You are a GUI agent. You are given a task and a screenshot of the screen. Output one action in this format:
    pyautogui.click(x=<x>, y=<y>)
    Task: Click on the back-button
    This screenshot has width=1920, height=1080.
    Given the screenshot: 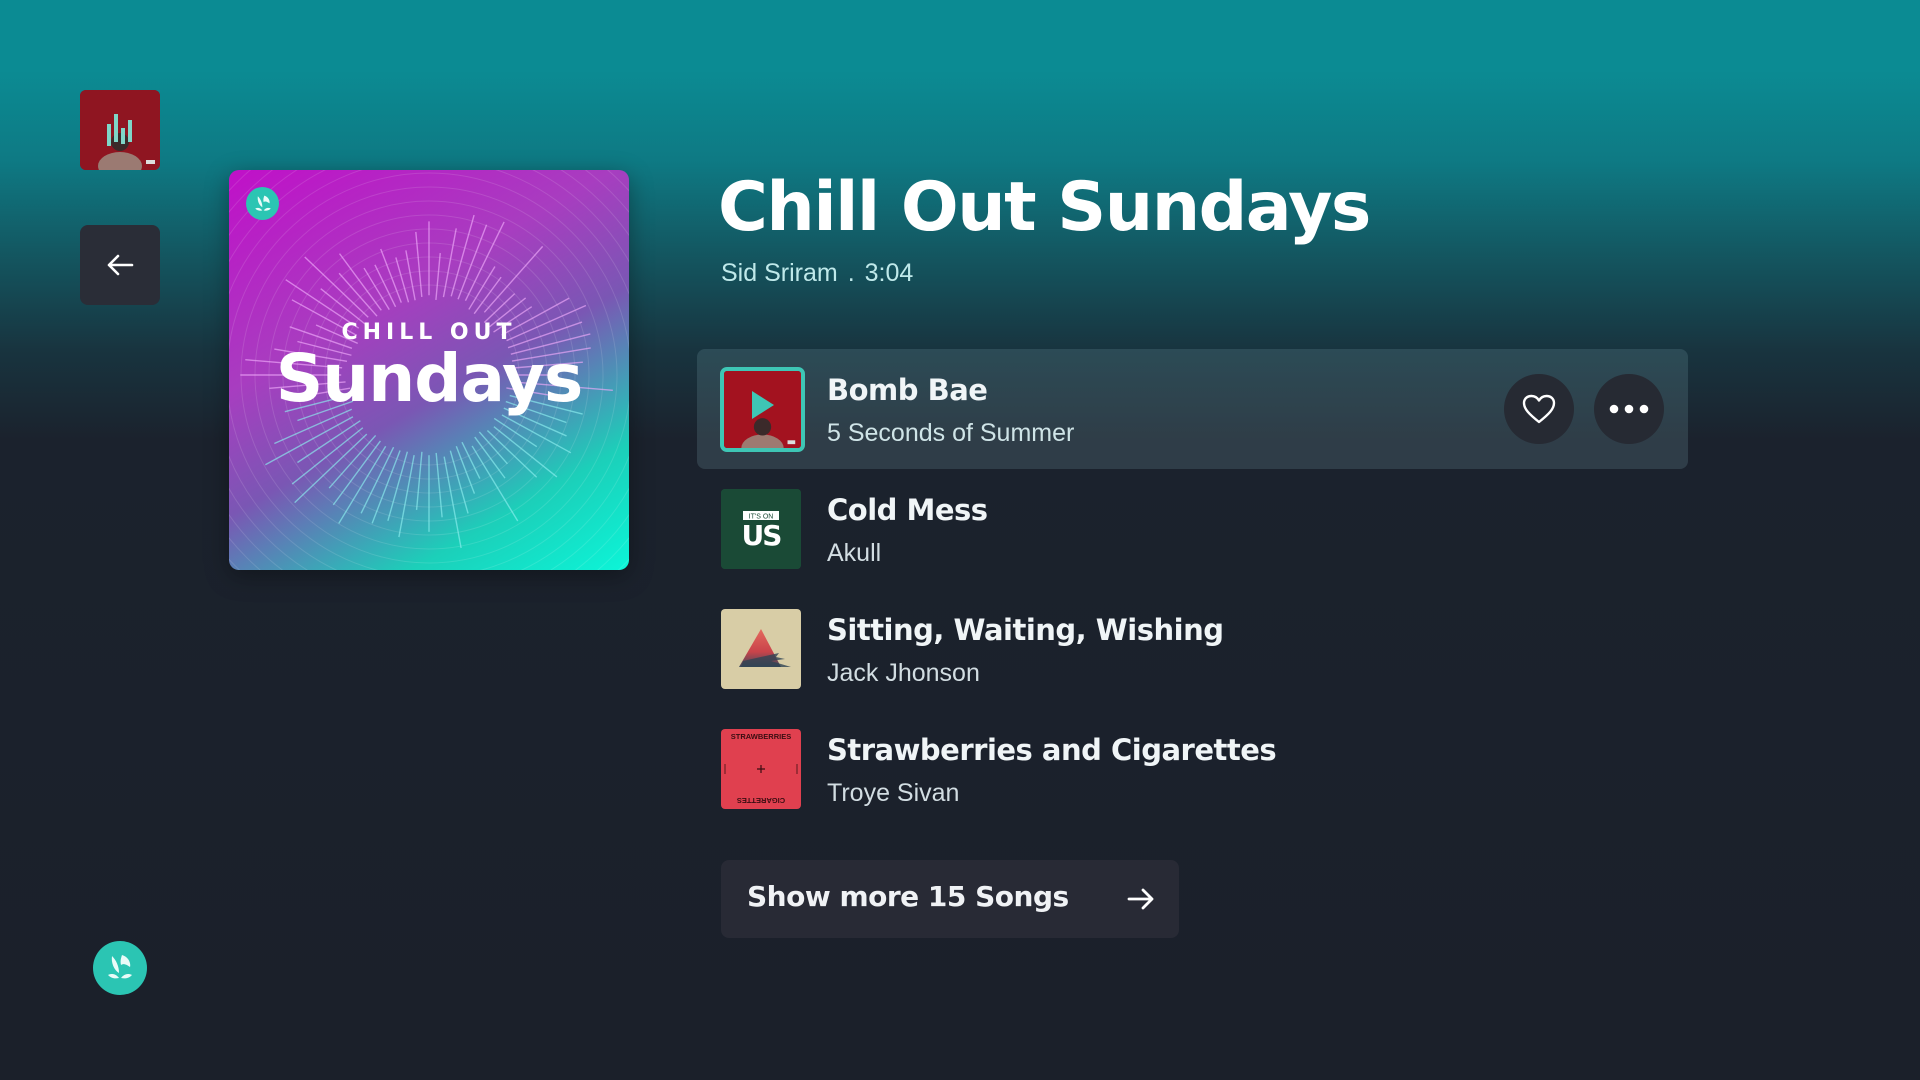 What is the action you would take?
    pyautogui.click(x=120, y=265)
    